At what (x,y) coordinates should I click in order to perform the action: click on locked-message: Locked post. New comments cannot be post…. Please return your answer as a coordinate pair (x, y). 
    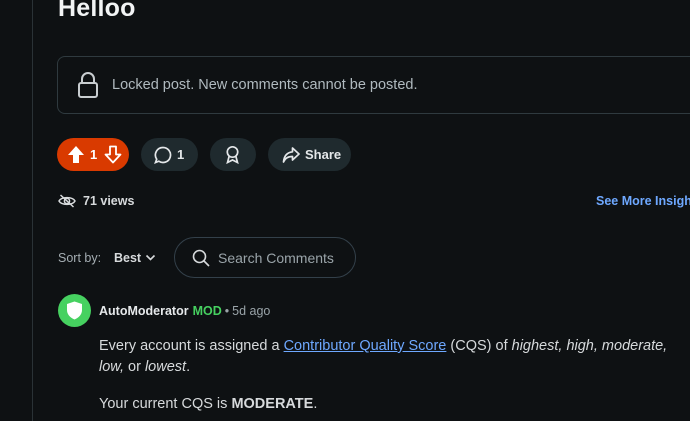
    Looking at the image, I should click on (265, 85).